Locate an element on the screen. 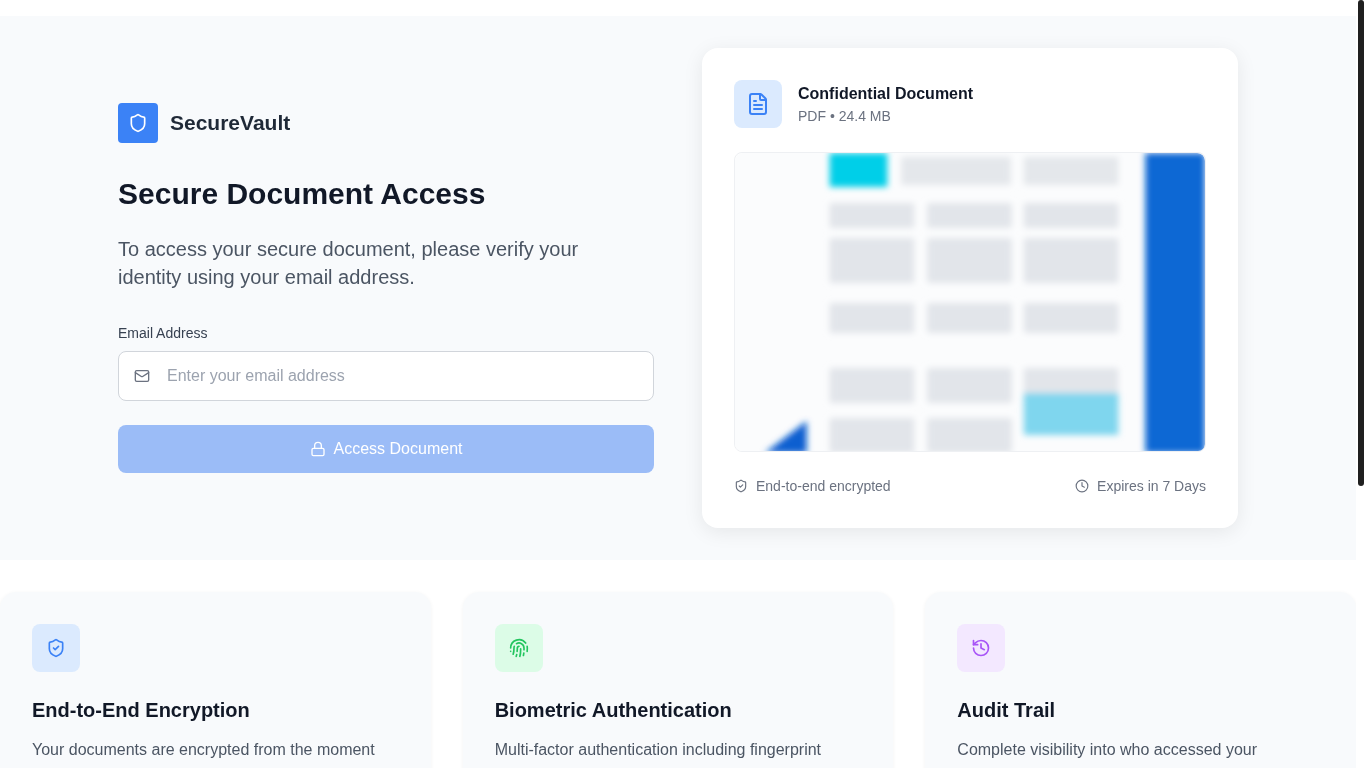 Image resolution: width=1366 pixels, height=768 pixels. feature-description: Multi-factor authentication including fingerprint is located at coordinates (658, 750).